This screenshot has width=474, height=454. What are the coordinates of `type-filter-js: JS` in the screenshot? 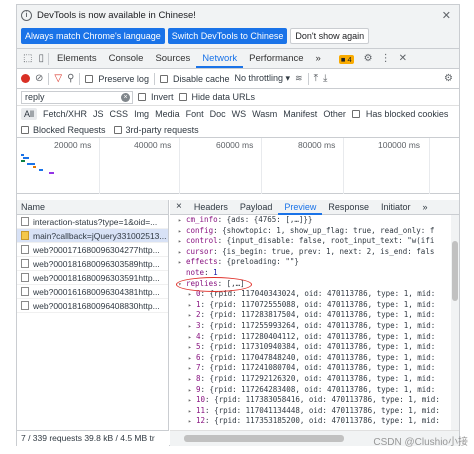 It's located at (98, 114).